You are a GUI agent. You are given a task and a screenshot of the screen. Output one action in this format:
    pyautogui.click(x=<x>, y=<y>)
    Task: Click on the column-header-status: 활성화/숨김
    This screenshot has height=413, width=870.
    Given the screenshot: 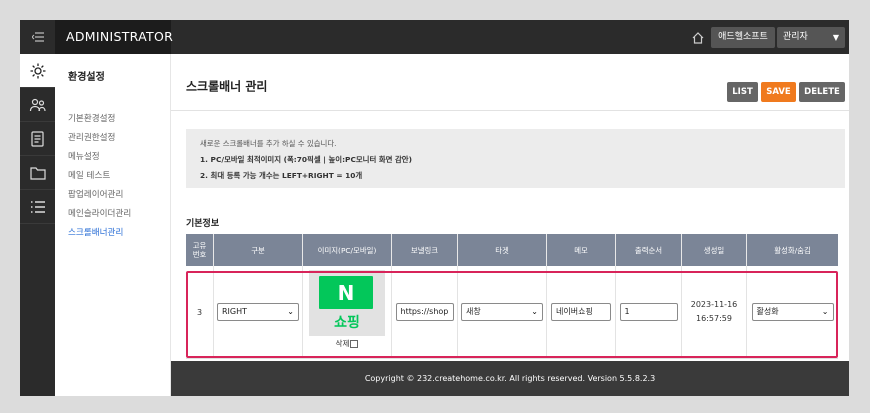 What is the action you would take?
    pyautogui.click(x=792, y=250)
    